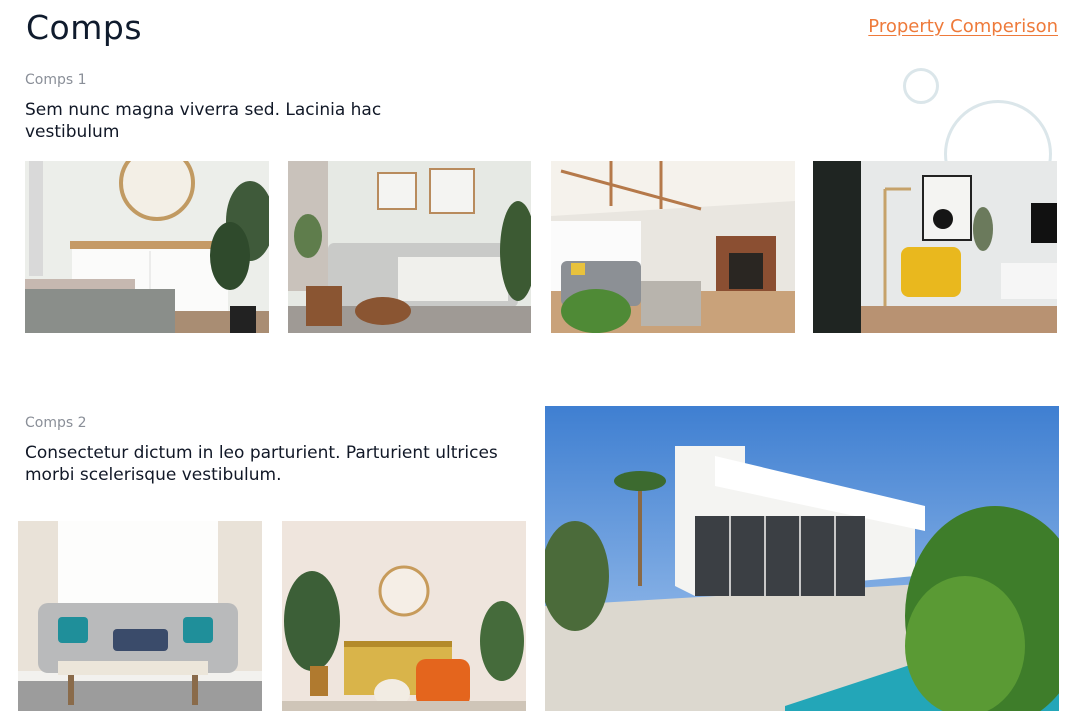 This screenshot has height=720, width=1072. Describe the element at coordinates (56, 80) in the screenshot. I see `comps-1-label: Comps 1` at that location.